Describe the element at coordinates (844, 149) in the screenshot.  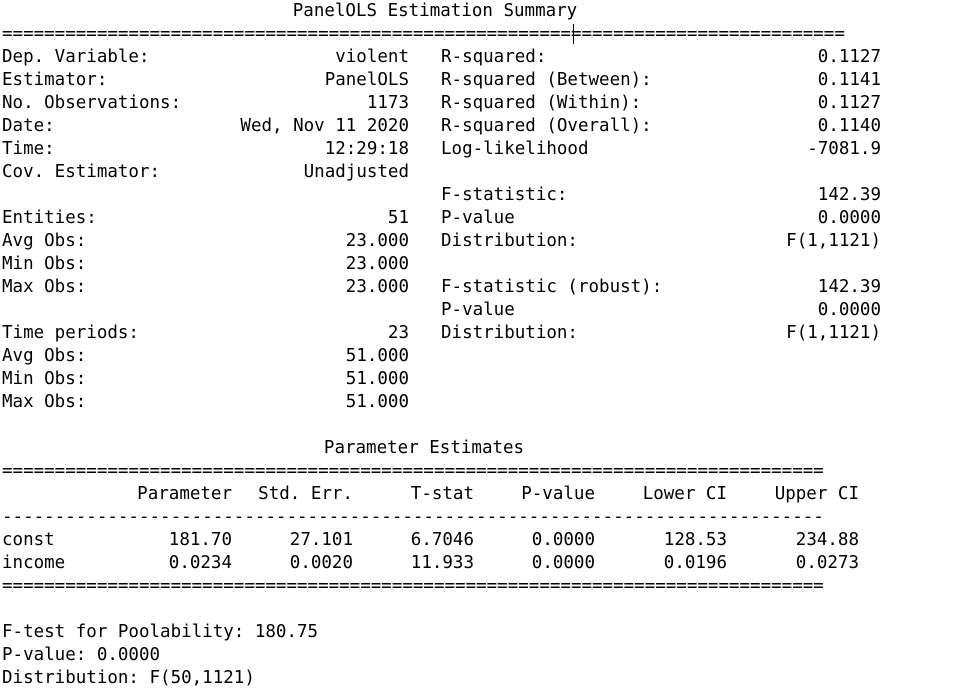
I see `summary-right-value: -7081.9` at that location.